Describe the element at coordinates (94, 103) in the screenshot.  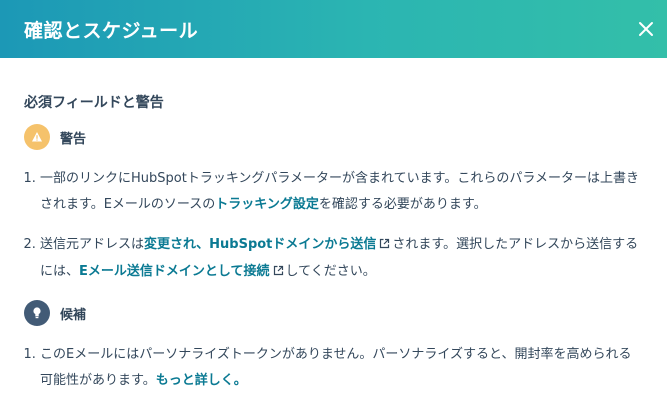
I see `section-title: 必須フィールドと警告` at that location.